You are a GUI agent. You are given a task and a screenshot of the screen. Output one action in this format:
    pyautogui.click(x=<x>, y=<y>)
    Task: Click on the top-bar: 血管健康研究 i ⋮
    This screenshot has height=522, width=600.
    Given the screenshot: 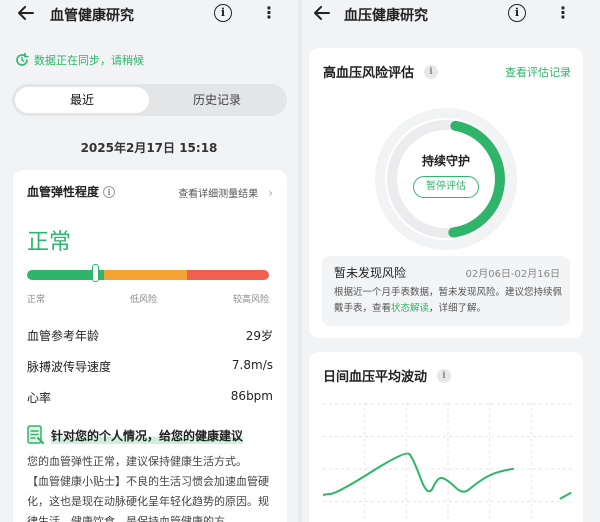 What is the action you would take?
    pyautogui.click(x=149, y=15)
    